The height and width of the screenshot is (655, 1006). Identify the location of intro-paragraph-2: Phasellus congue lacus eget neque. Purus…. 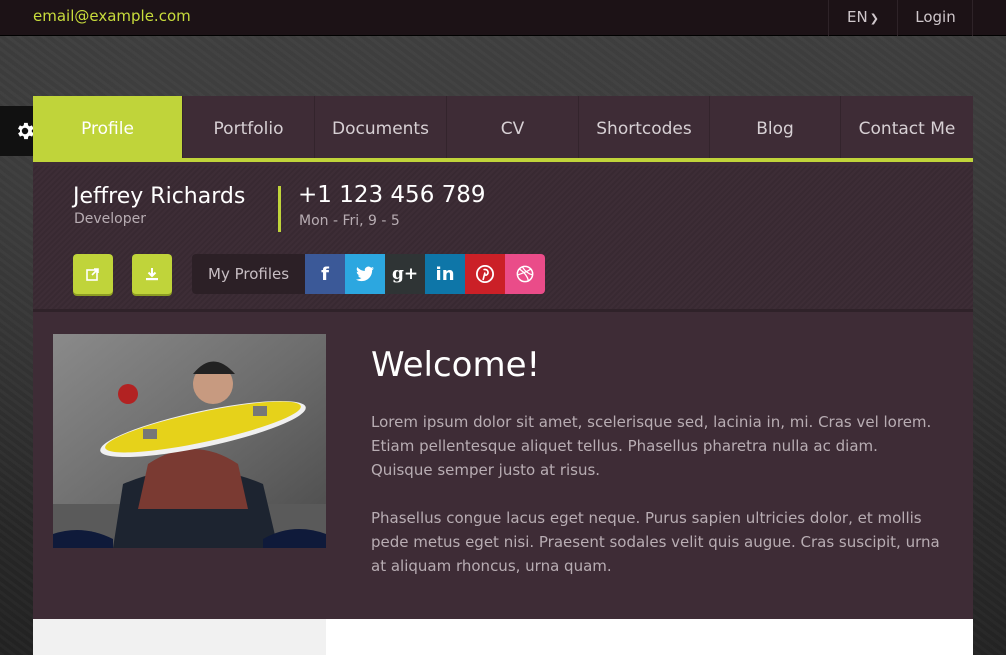
(655, 542).